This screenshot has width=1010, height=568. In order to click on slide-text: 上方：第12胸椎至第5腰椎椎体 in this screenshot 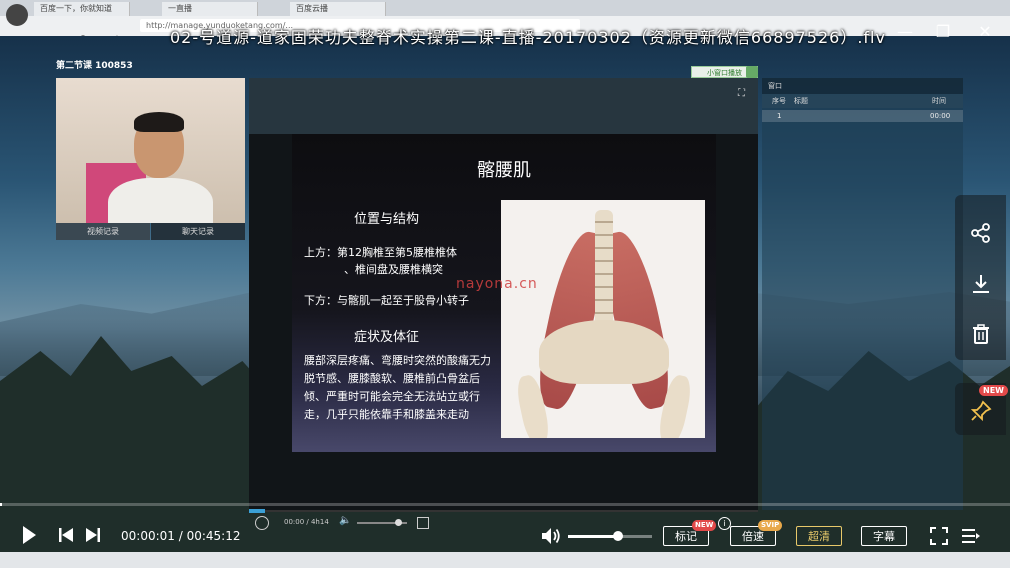, I will do `click(380, 252)`.